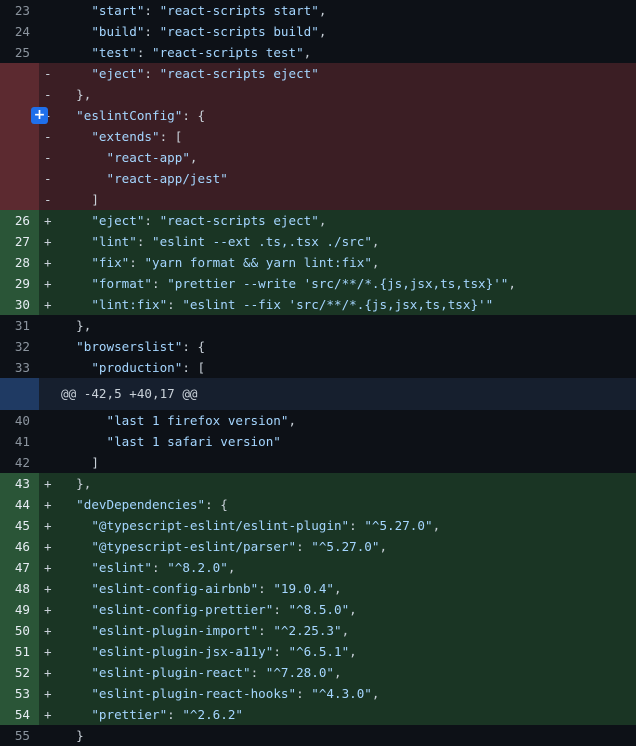 The image size is (636, 746). What do you see at coordinates (318, 420) in the screenshot?
I see `diff-line-context: 40 "last 1 firefox version",` at bounding box center [318, 420].